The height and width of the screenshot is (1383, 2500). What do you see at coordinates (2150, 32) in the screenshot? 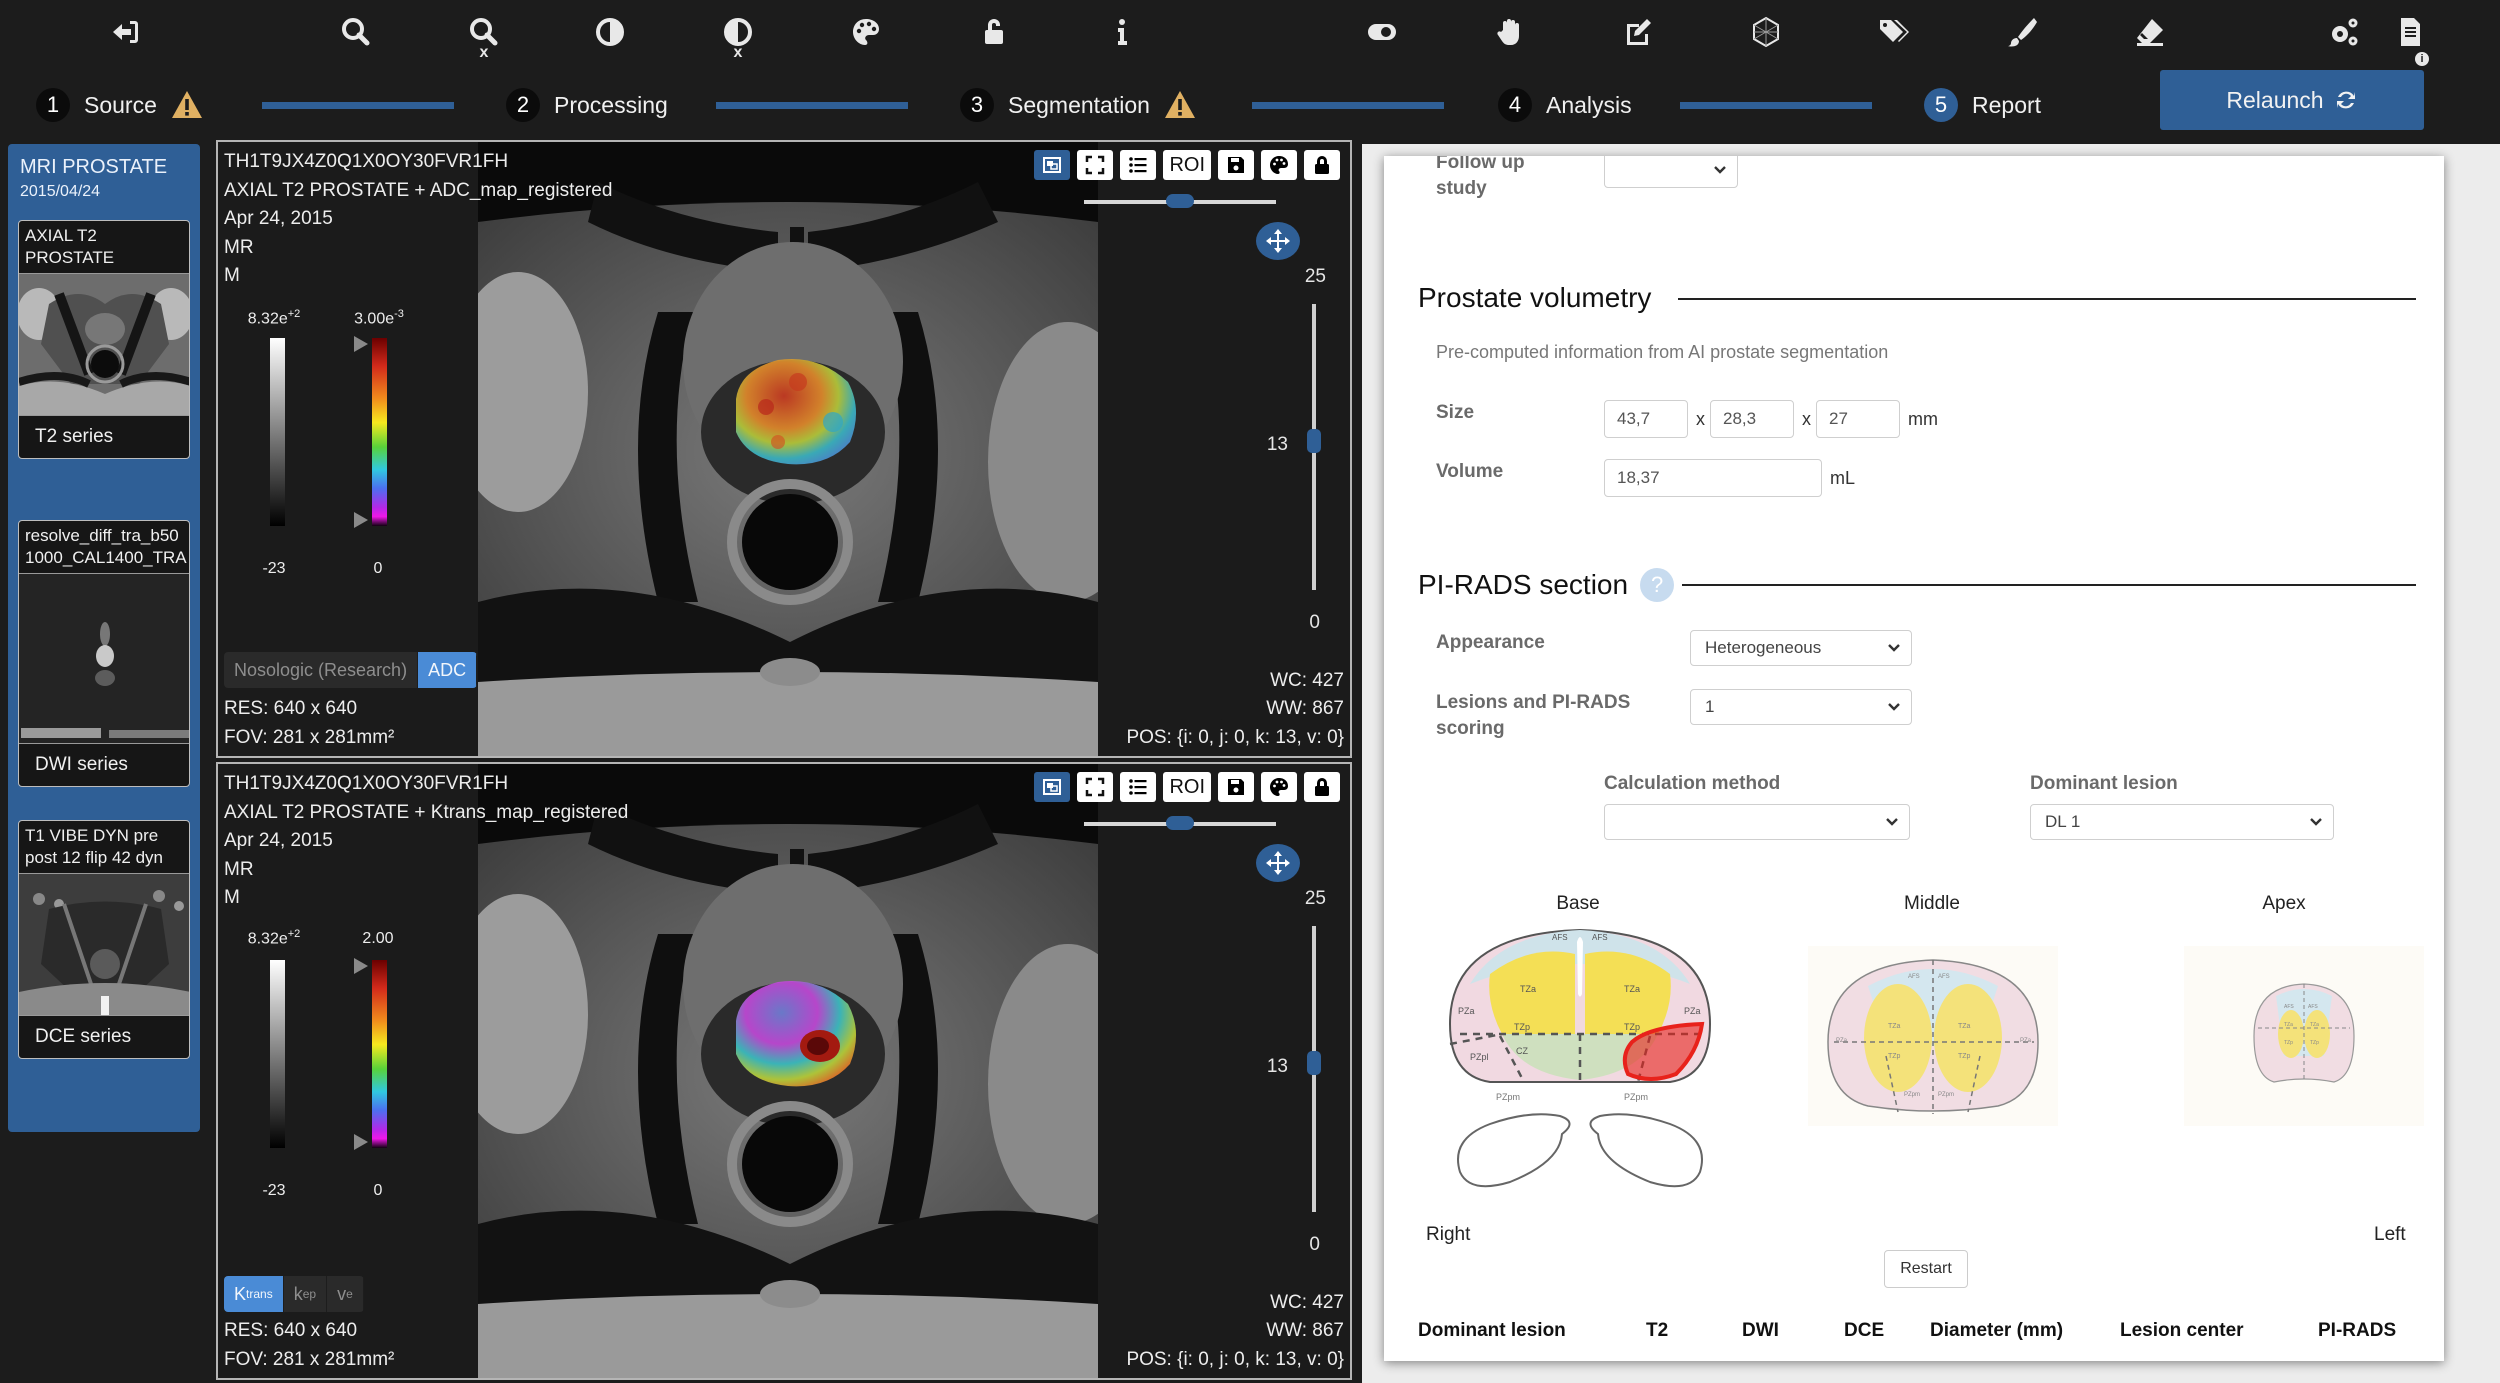
I see `eraser-icon` at bounding box center [2150, 32].